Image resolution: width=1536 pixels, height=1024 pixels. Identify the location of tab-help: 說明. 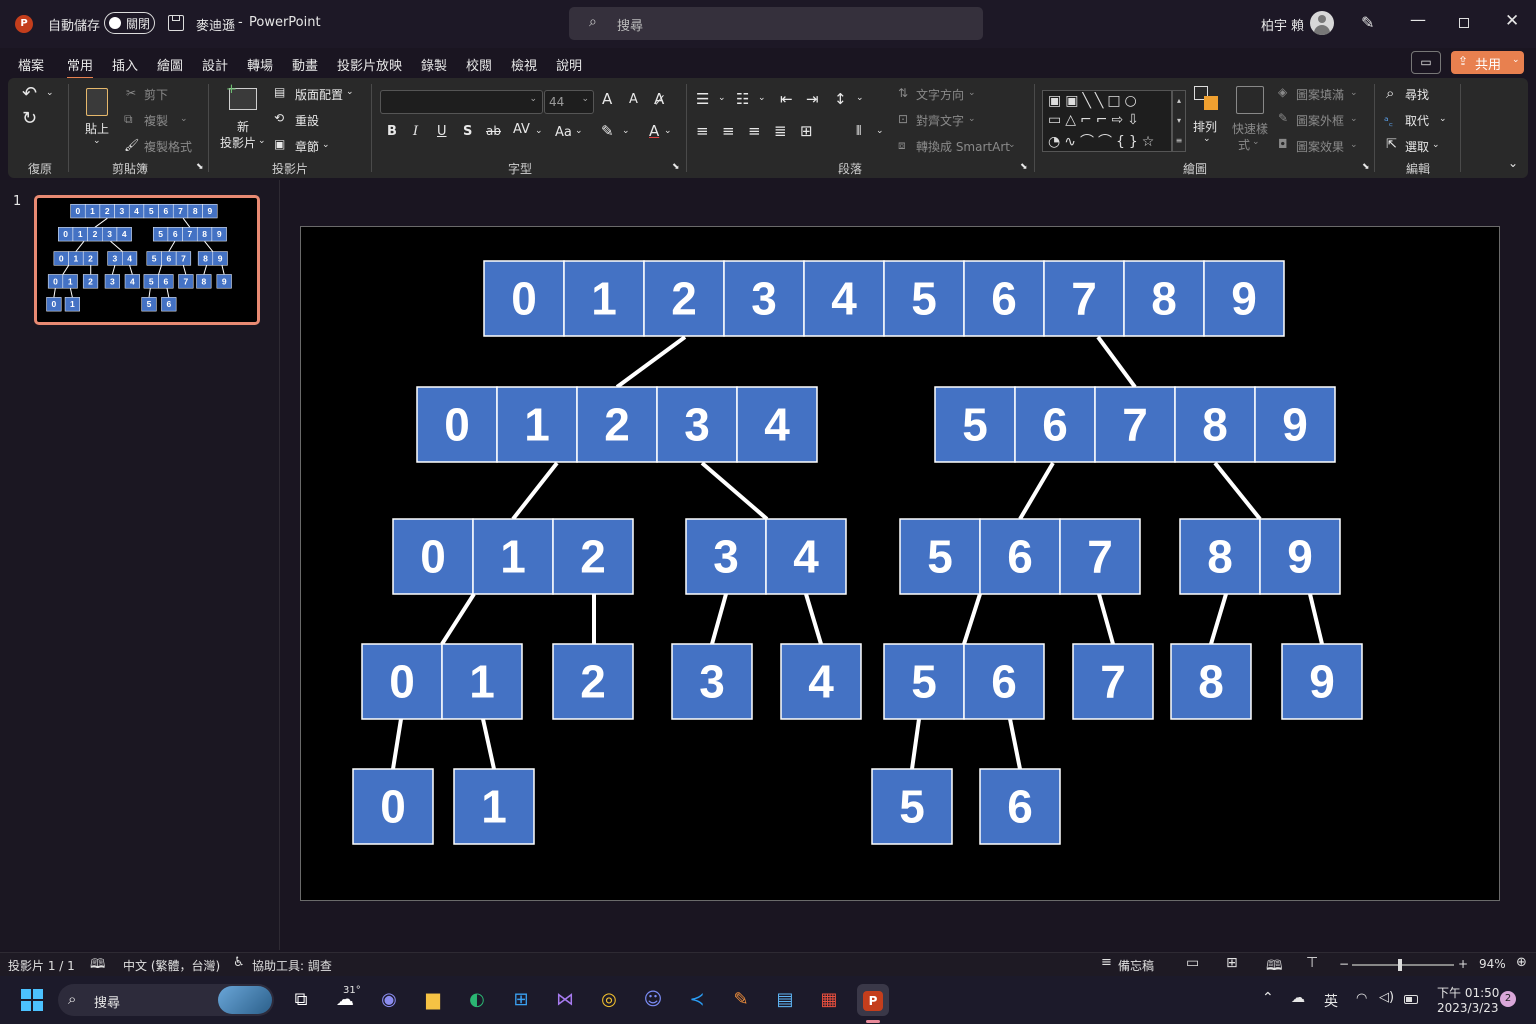
(569, 64).